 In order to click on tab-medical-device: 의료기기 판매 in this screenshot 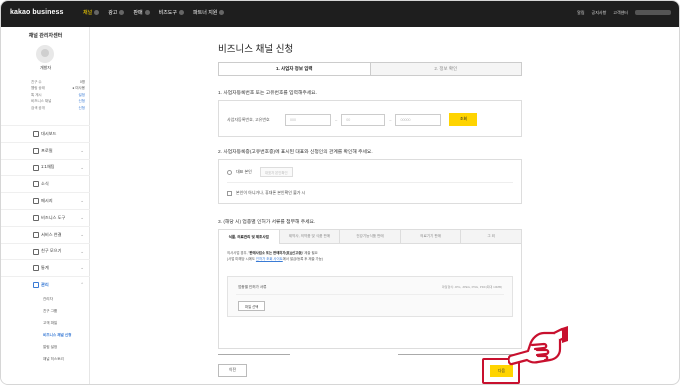, I will do `click(431, 237)`.